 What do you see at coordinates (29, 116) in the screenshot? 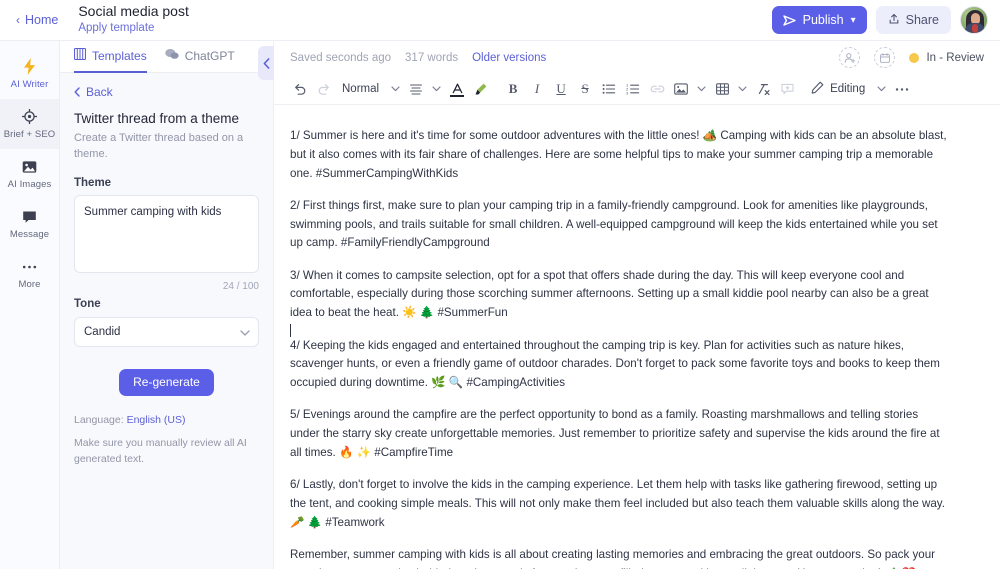
I see `target-icon` at bounding box center [29, 116].